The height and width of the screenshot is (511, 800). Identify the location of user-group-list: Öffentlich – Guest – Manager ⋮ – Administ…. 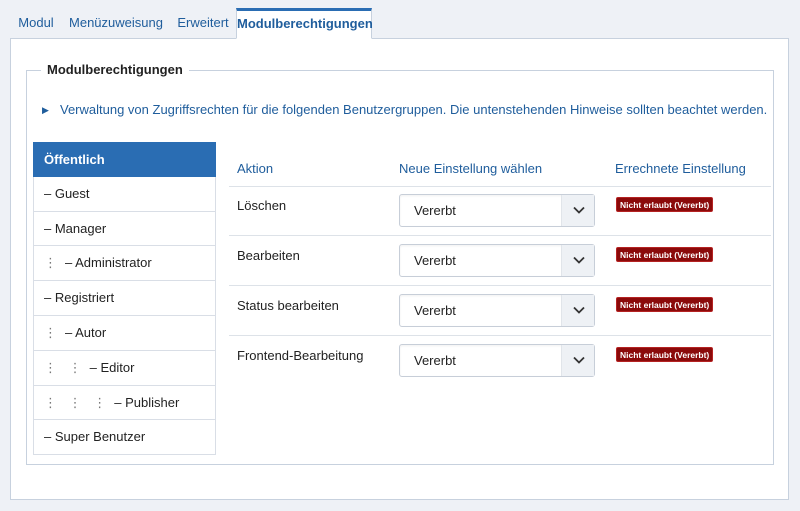
(124, 299).